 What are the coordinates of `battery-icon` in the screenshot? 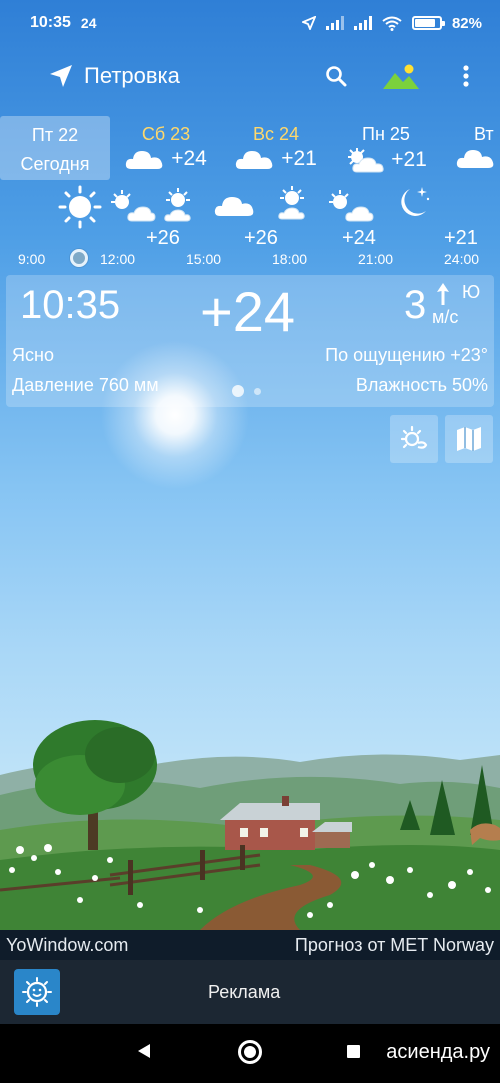 It's located at (428, 23).